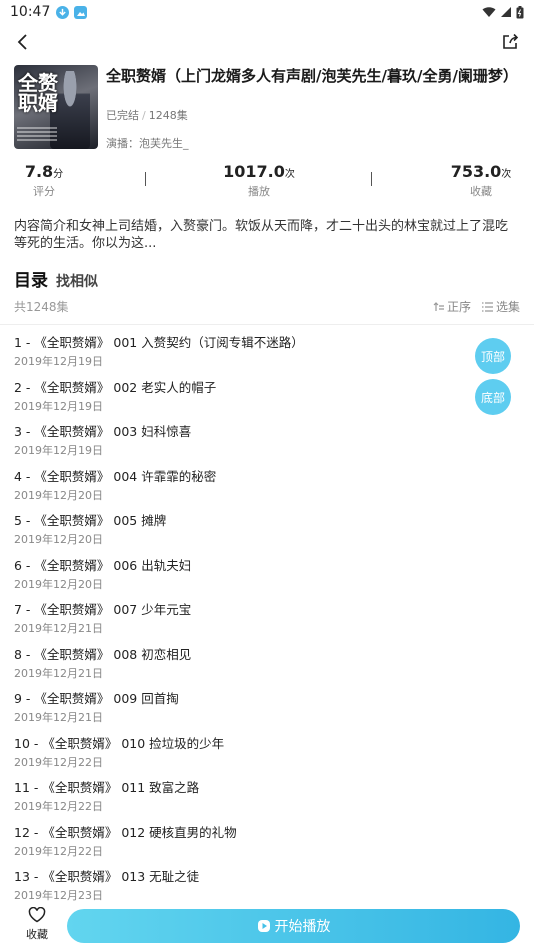 This screenshot has width=534, height=949. I want to click on cover-small-text, so click(37, 134).